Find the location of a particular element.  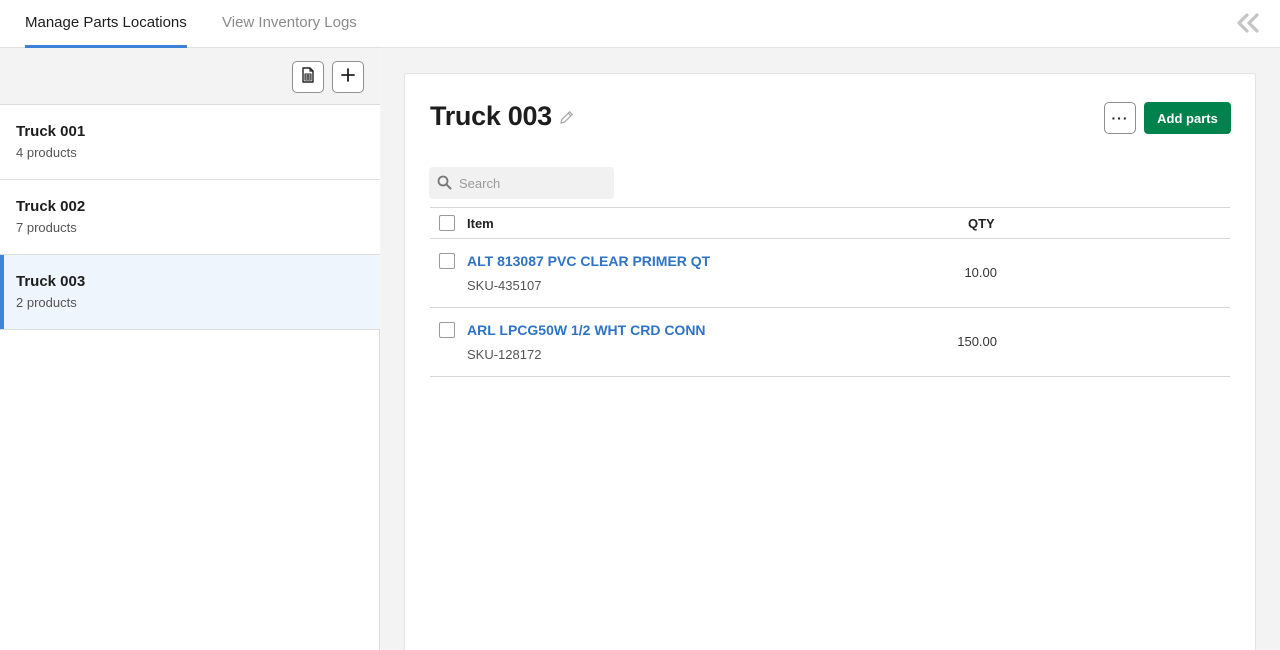

collapse-double-chevron-icon is located at coordinates (1248, 23).